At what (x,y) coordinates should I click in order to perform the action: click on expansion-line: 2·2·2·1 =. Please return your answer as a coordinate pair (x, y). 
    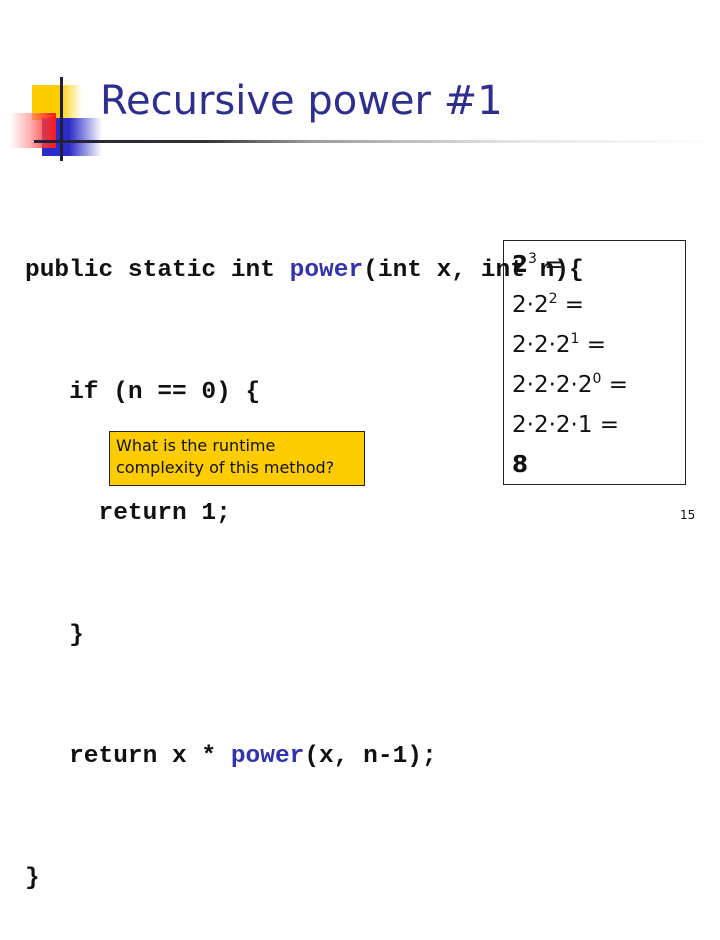
    Looking at the image, I should click on (594, 425).